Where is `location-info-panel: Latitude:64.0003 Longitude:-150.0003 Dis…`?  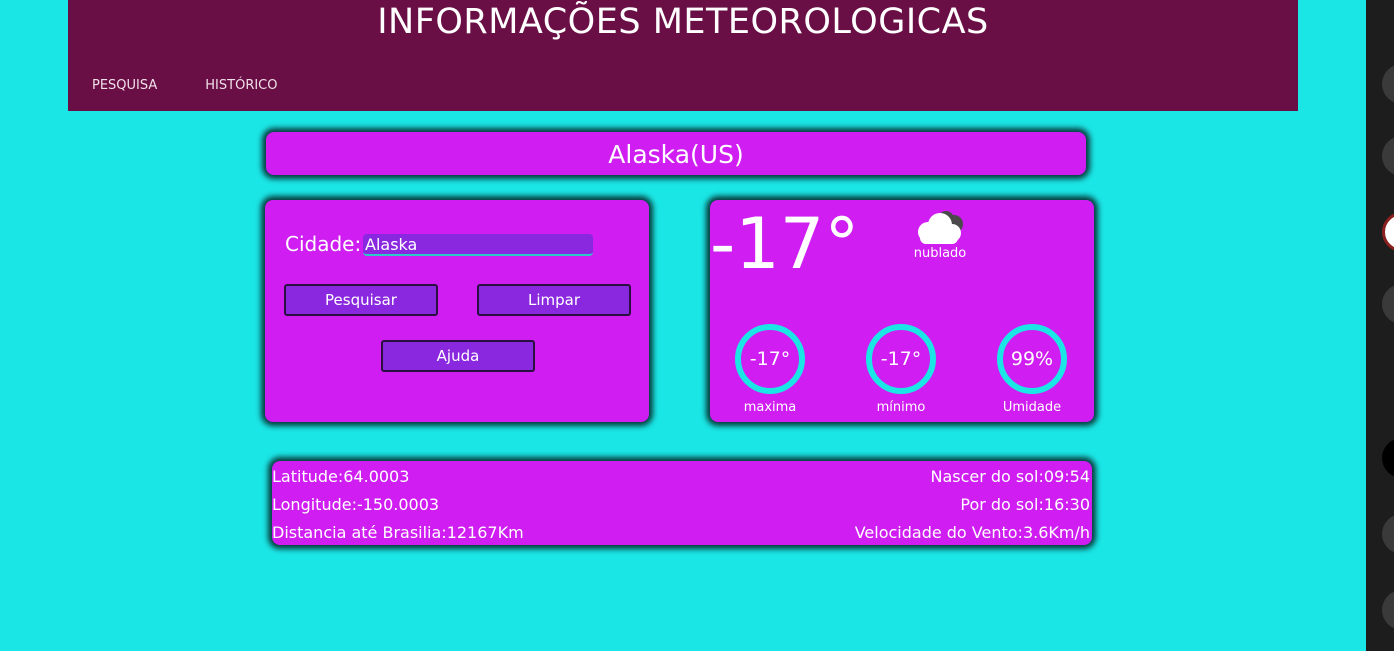
location-info-panel: Latitude:64.0003 Longitude:-150.0003 Dis… is located at coordinates (682, 503).